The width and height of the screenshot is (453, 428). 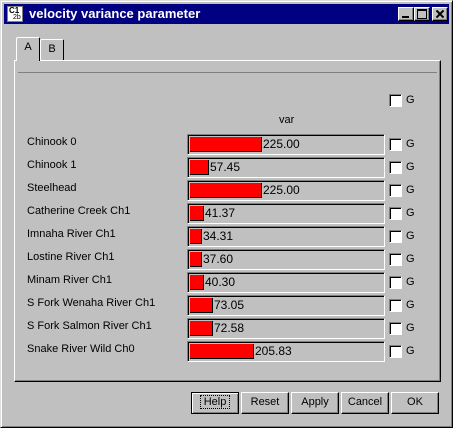 I want to click on value-text: 205.83, so click(x=273, y=351).